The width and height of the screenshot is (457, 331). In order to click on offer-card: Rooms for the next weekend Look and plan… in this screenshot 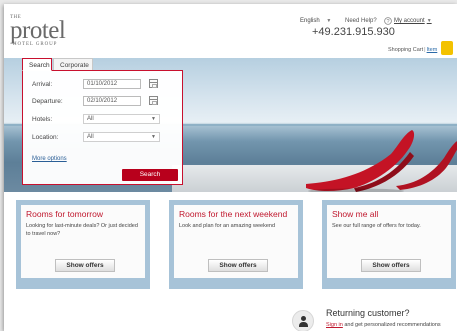, I will do `click(236, 241)`.